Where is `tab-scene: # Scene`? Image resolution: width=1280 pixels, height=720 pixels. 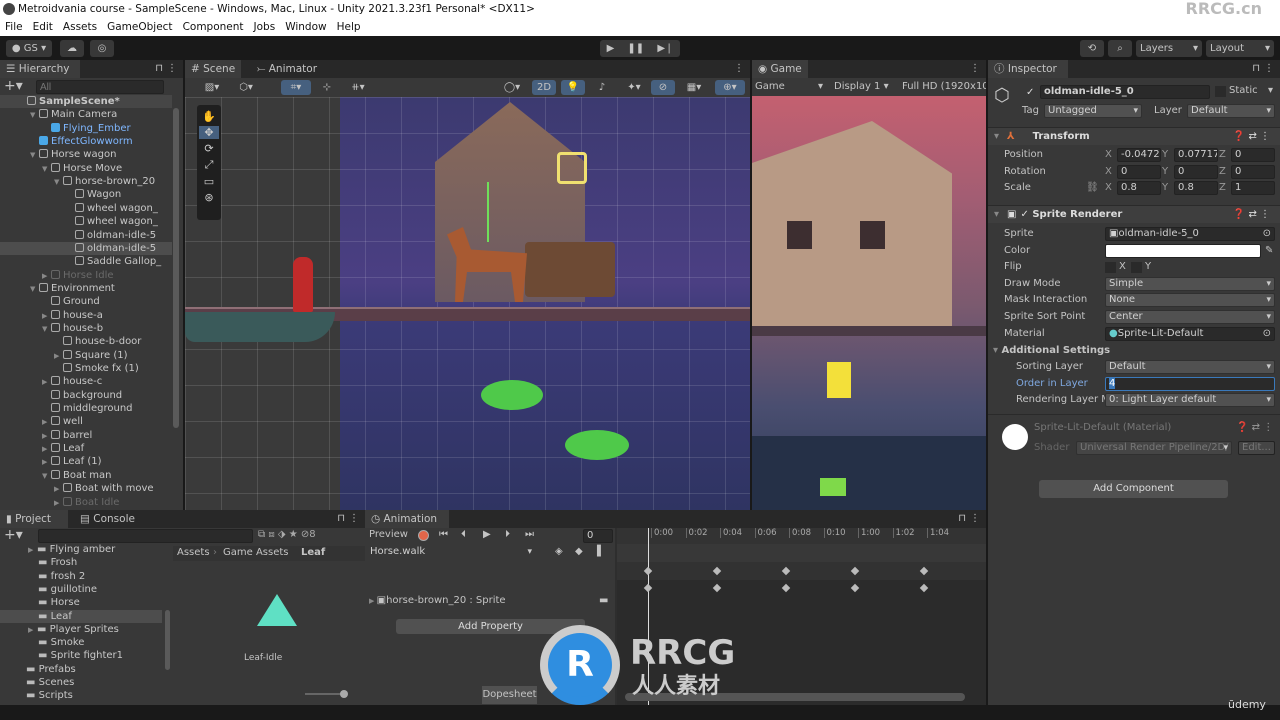 tab-scene: # Scene is located at coordinates (213, 69).